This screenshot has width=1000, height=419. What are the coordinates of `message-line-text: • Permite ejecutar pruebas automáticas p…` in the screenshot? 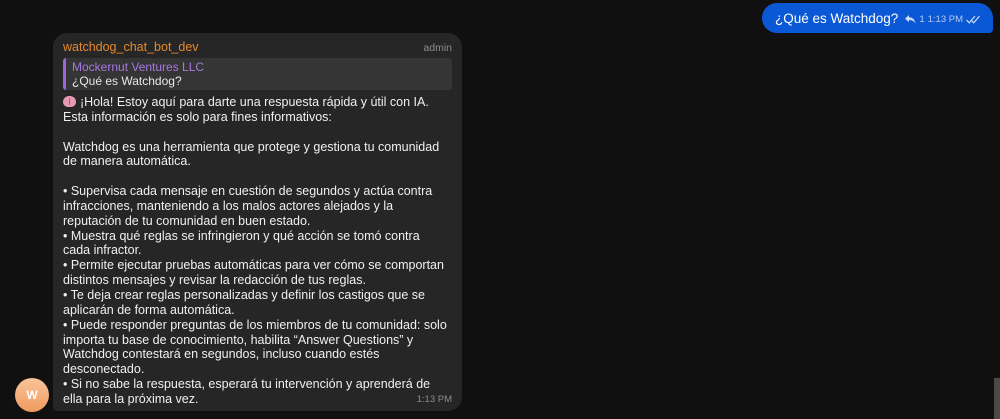 It's located at (253, 265).